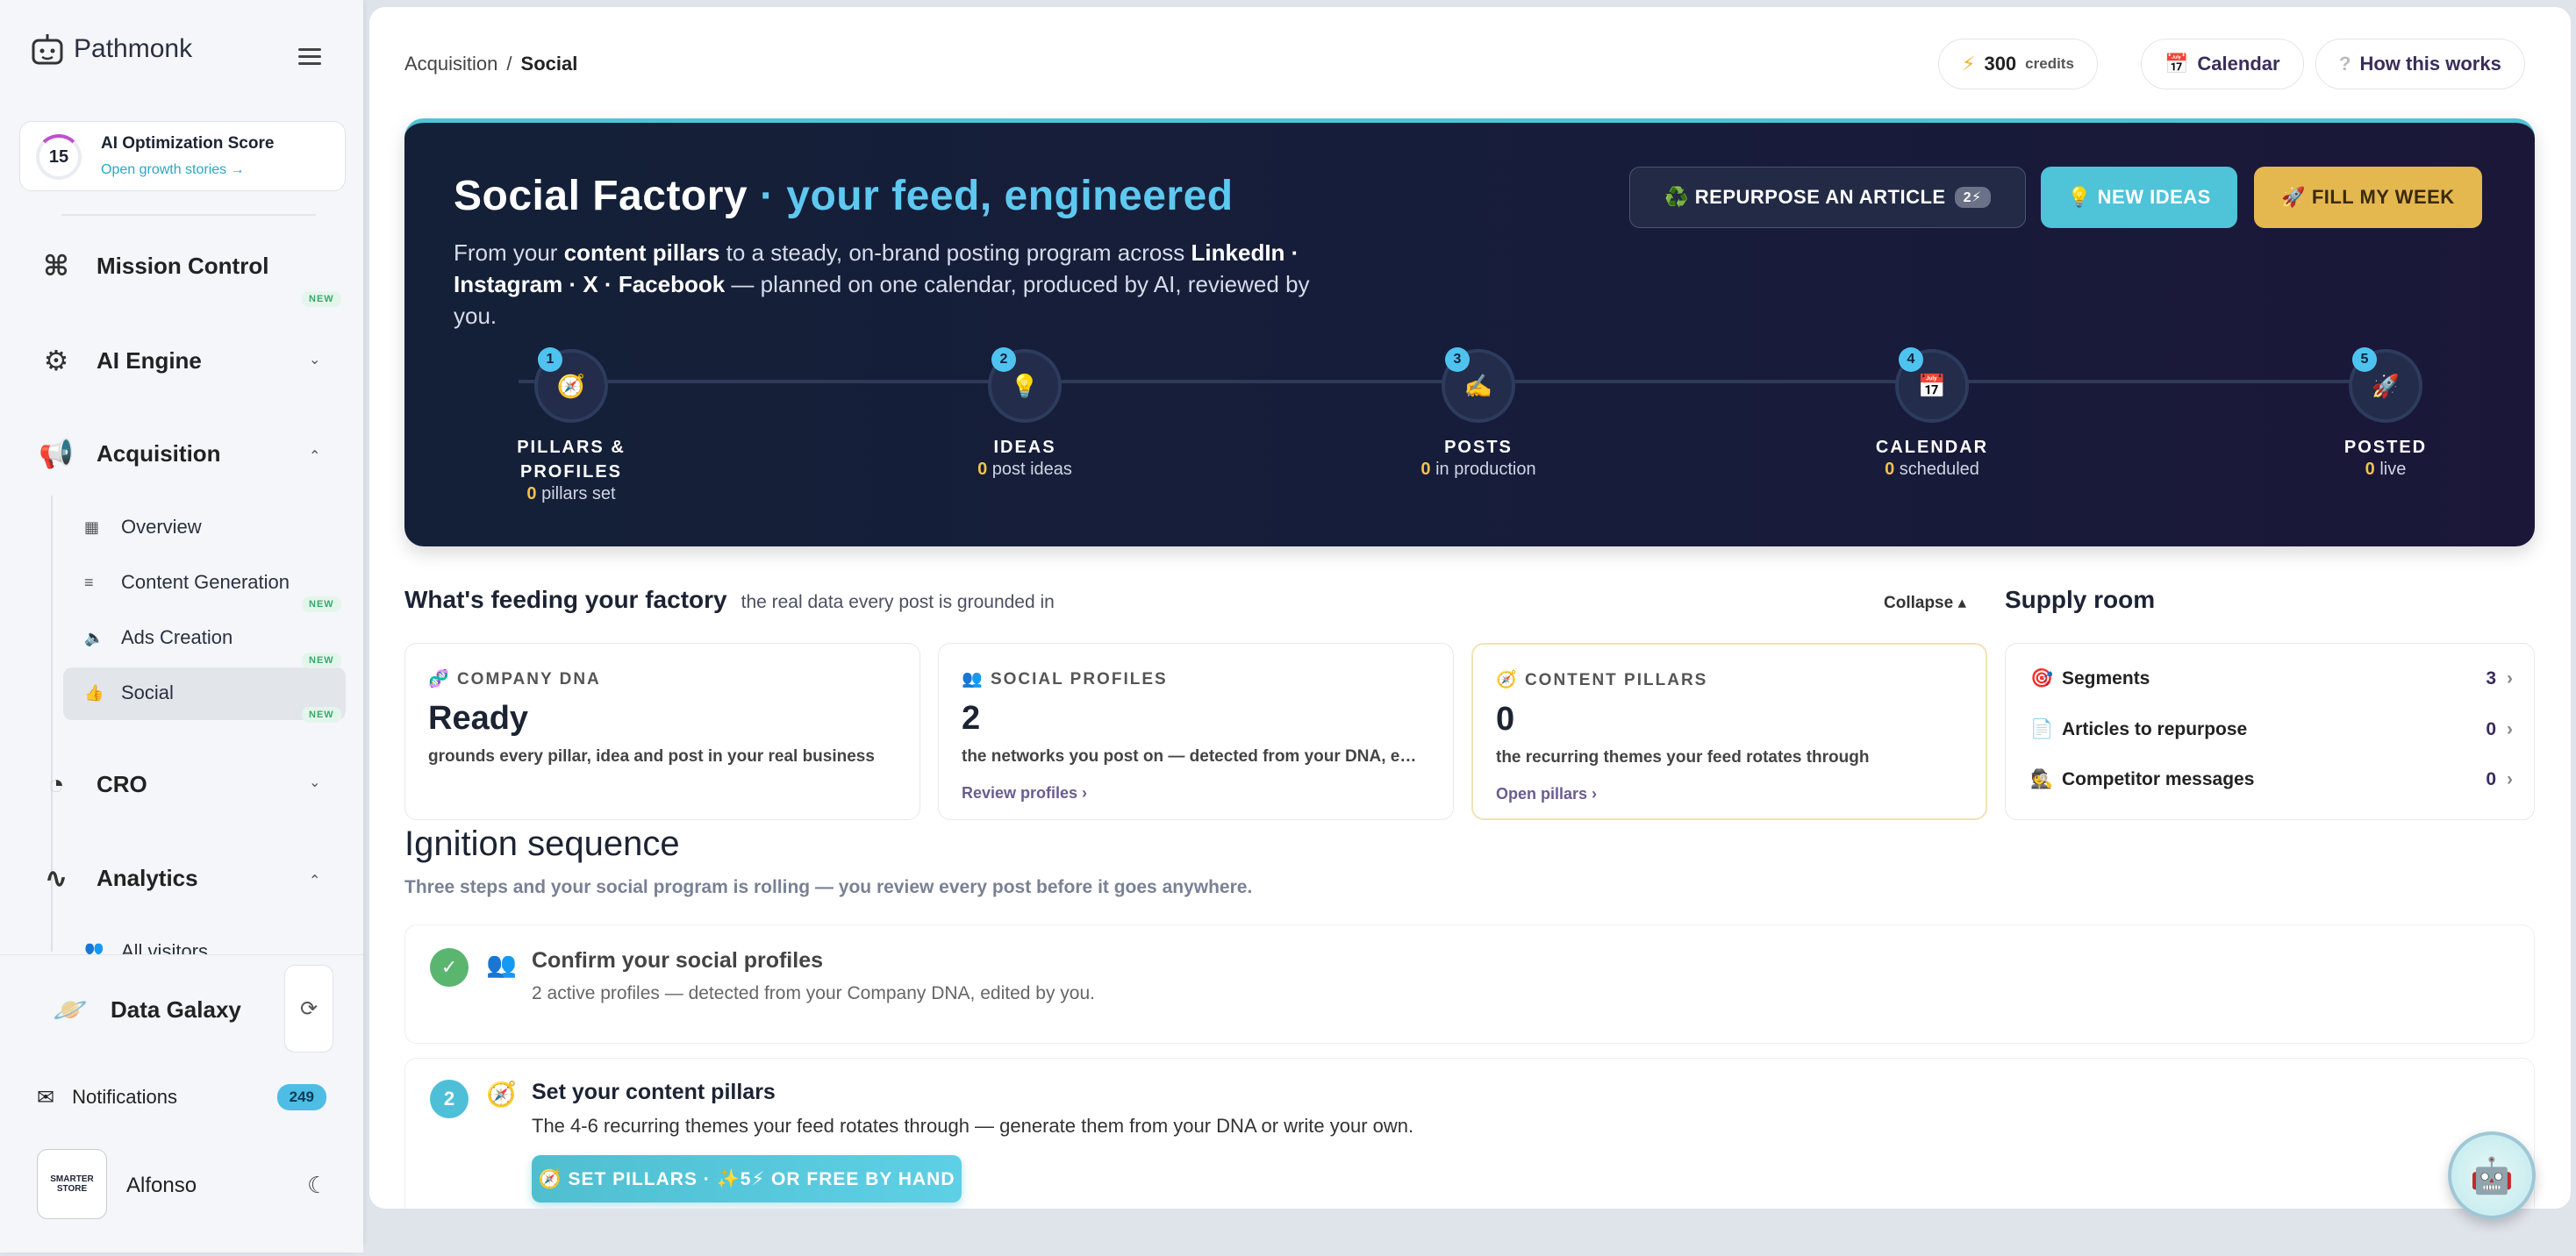 The width and height of the screenshot is (2576, 1256). Describe the element at coordinates (94, 692) in the screenshot. I see `thumbs-up-icon: 👍` at that location.